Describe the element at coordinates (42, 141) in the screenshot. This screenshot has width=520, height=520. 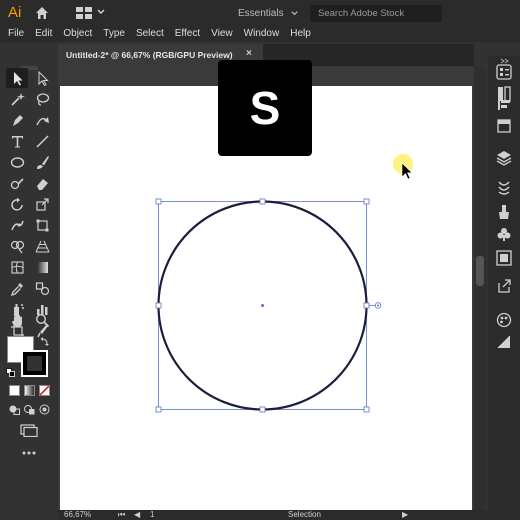
I see `line-tool` at that location.